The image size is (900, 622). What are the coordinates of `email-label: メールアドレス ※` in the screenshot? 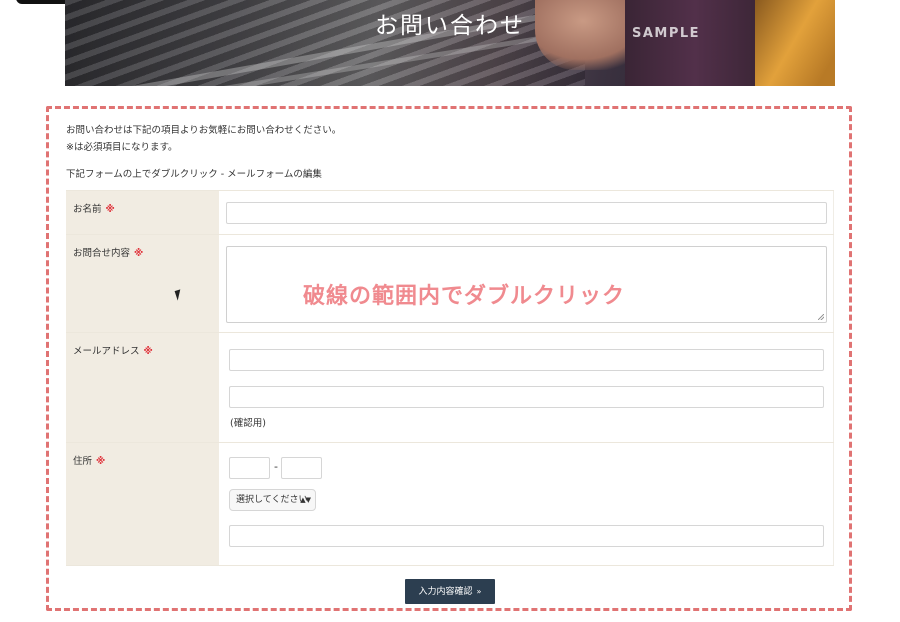 It's located at (113, 350).